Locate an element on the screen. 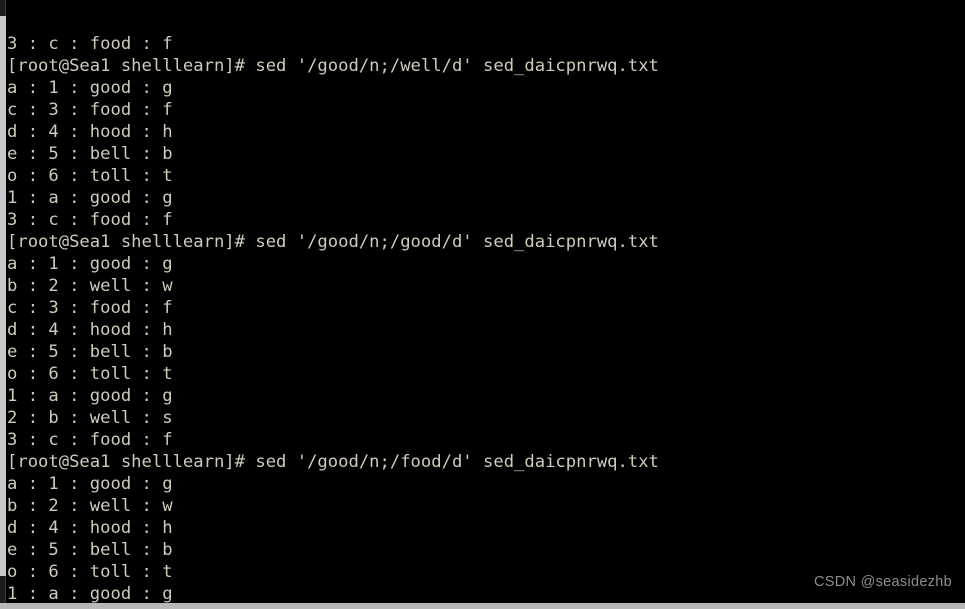  scrollbar-thumb is located at coordinates (3, 296).